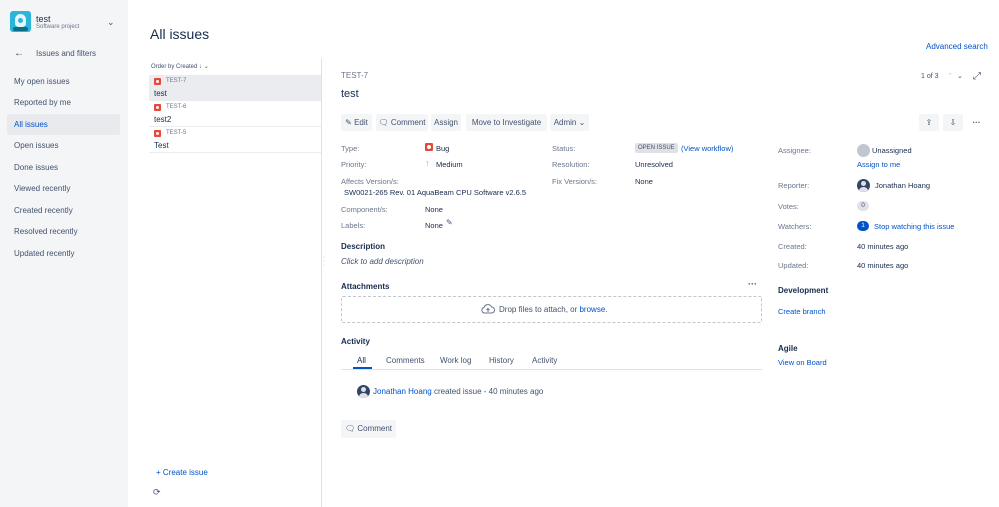 The width and height of the screenshot is (999, 507). Describe the element at coordinates (63, 145) in the screenshot. I see `sidebar-item-open-issues: Open issues` at that location.